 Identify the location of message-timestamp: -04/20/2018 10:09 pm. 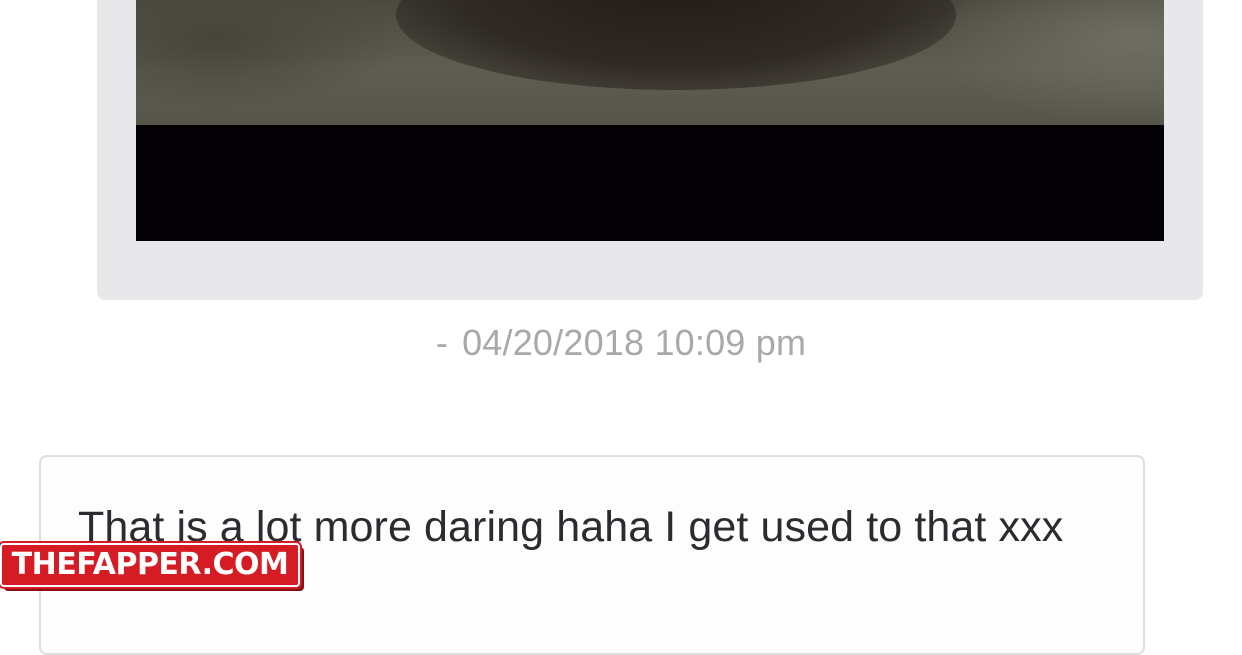
(621, 343).